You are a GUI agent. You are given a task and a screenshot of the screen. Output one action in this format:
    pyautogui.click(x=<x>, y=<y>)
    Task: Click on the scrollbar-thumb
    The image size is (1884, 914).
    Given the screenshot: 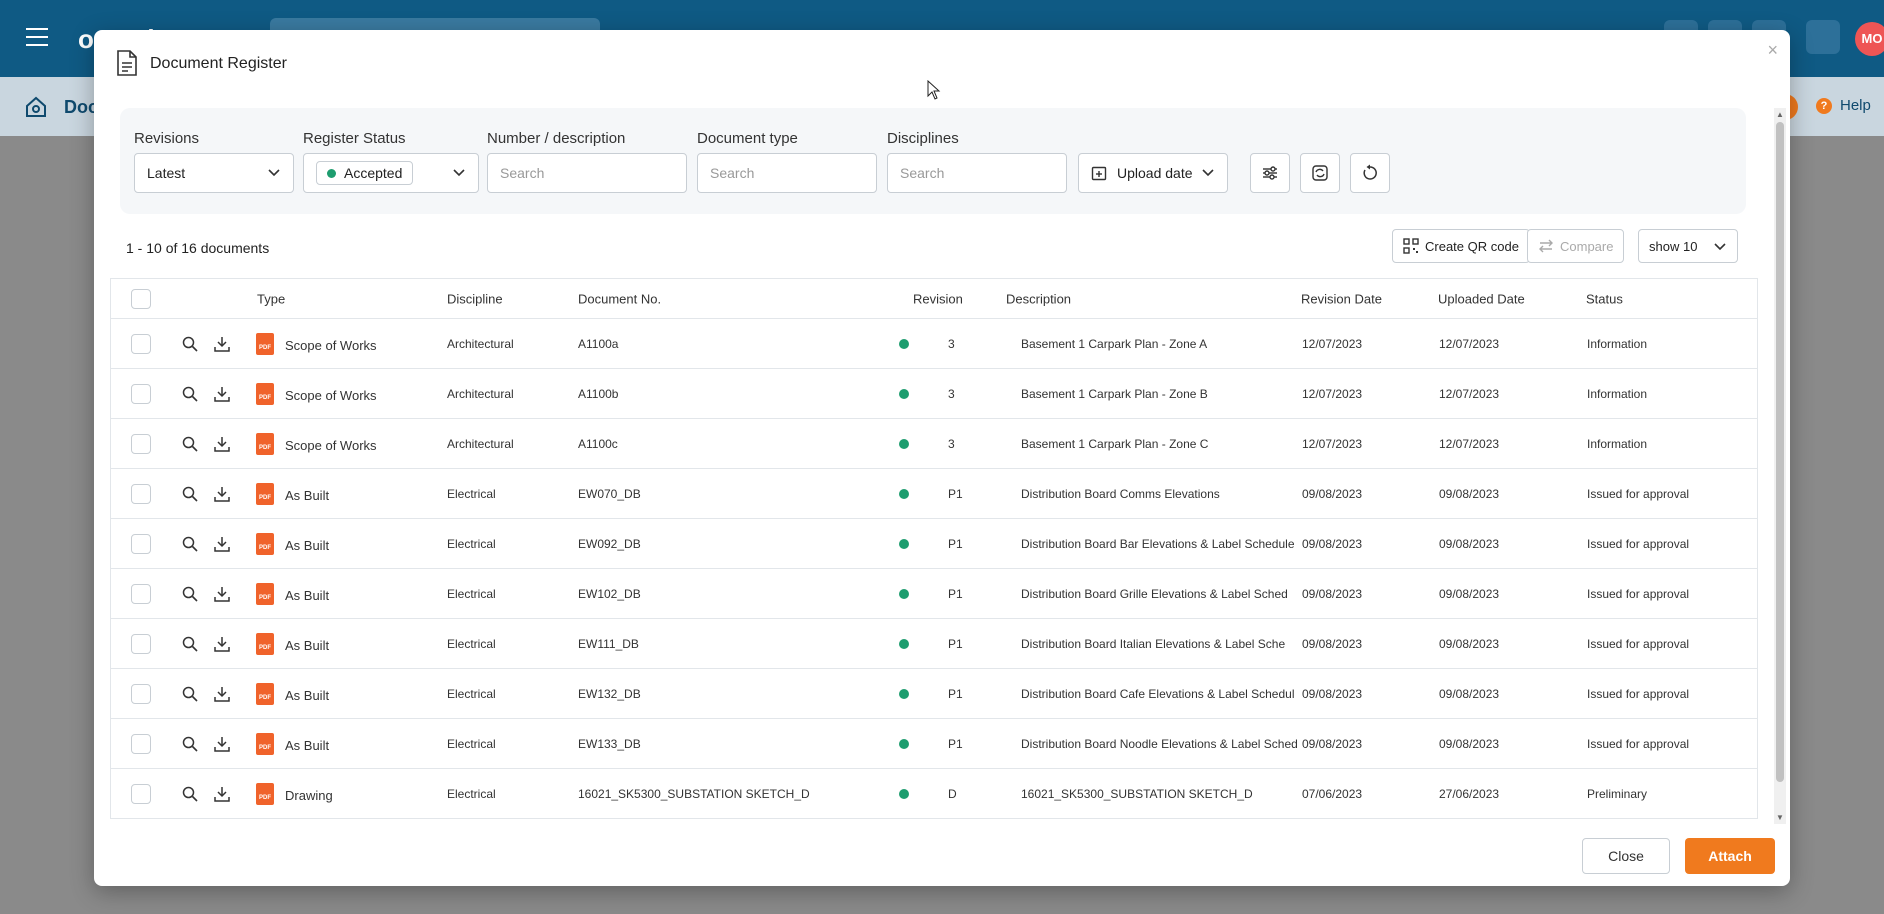 What is the action you would take?
    pyautogui.click(x=1780, y=452)
    